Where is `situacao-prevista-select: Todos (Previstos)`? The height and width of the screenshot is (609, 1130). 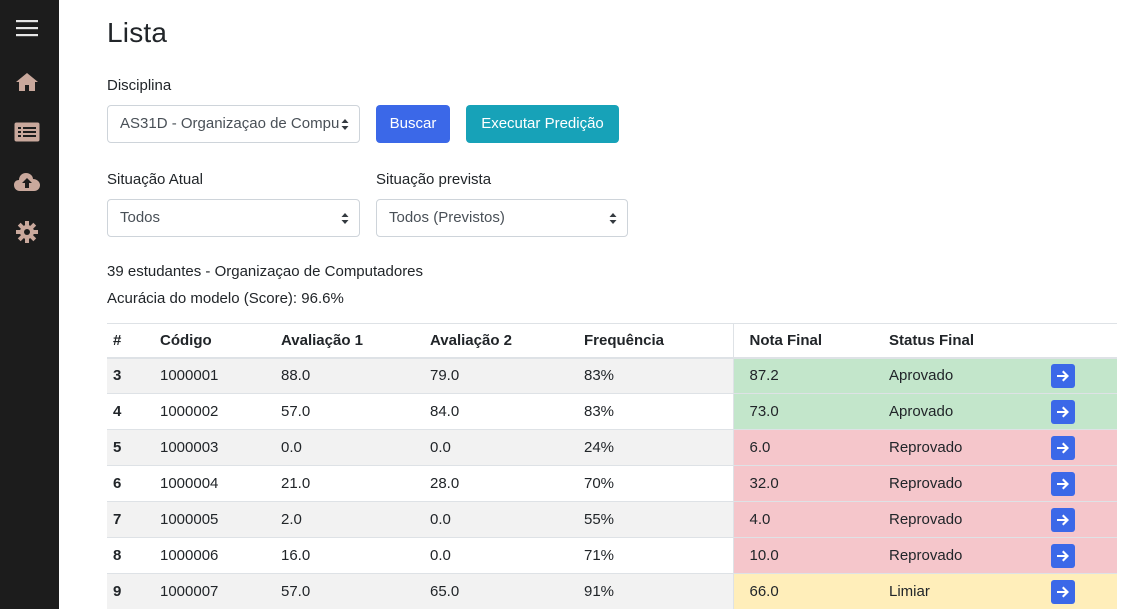 situacao-prevista-select: Todos (Previstos) is located at coordinates (502, 218).